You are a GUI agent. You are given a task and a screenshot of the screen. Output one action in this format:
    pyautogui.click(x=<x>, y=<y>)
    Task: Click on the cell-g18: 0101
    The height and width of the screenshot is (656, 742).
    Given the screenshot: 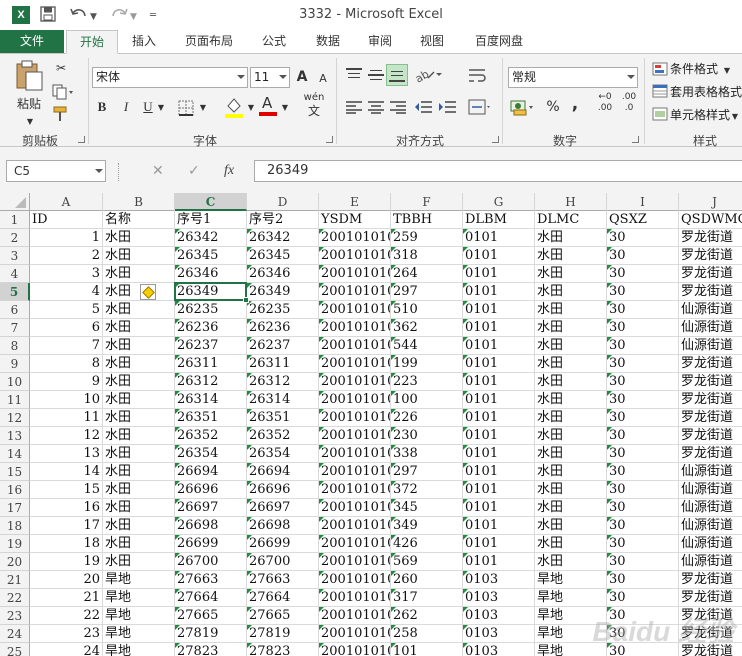 What is the action you would take?
    pyautogui.click(x=499, y=526)
    